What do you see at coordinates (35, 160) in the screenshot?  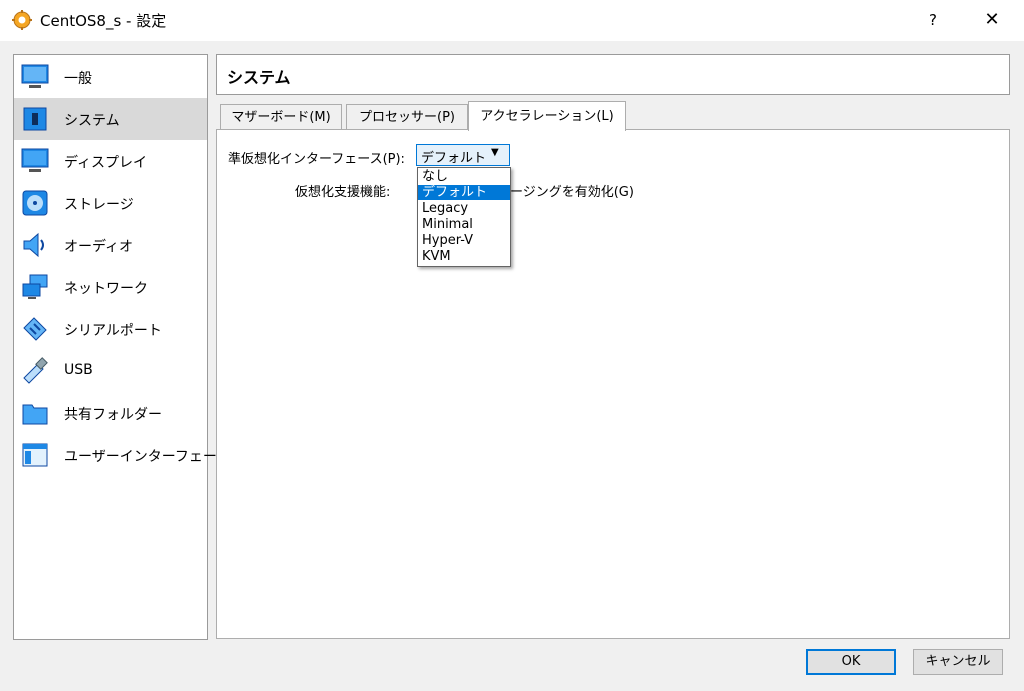 I see `display-icon` at bounding box center [35, 160].